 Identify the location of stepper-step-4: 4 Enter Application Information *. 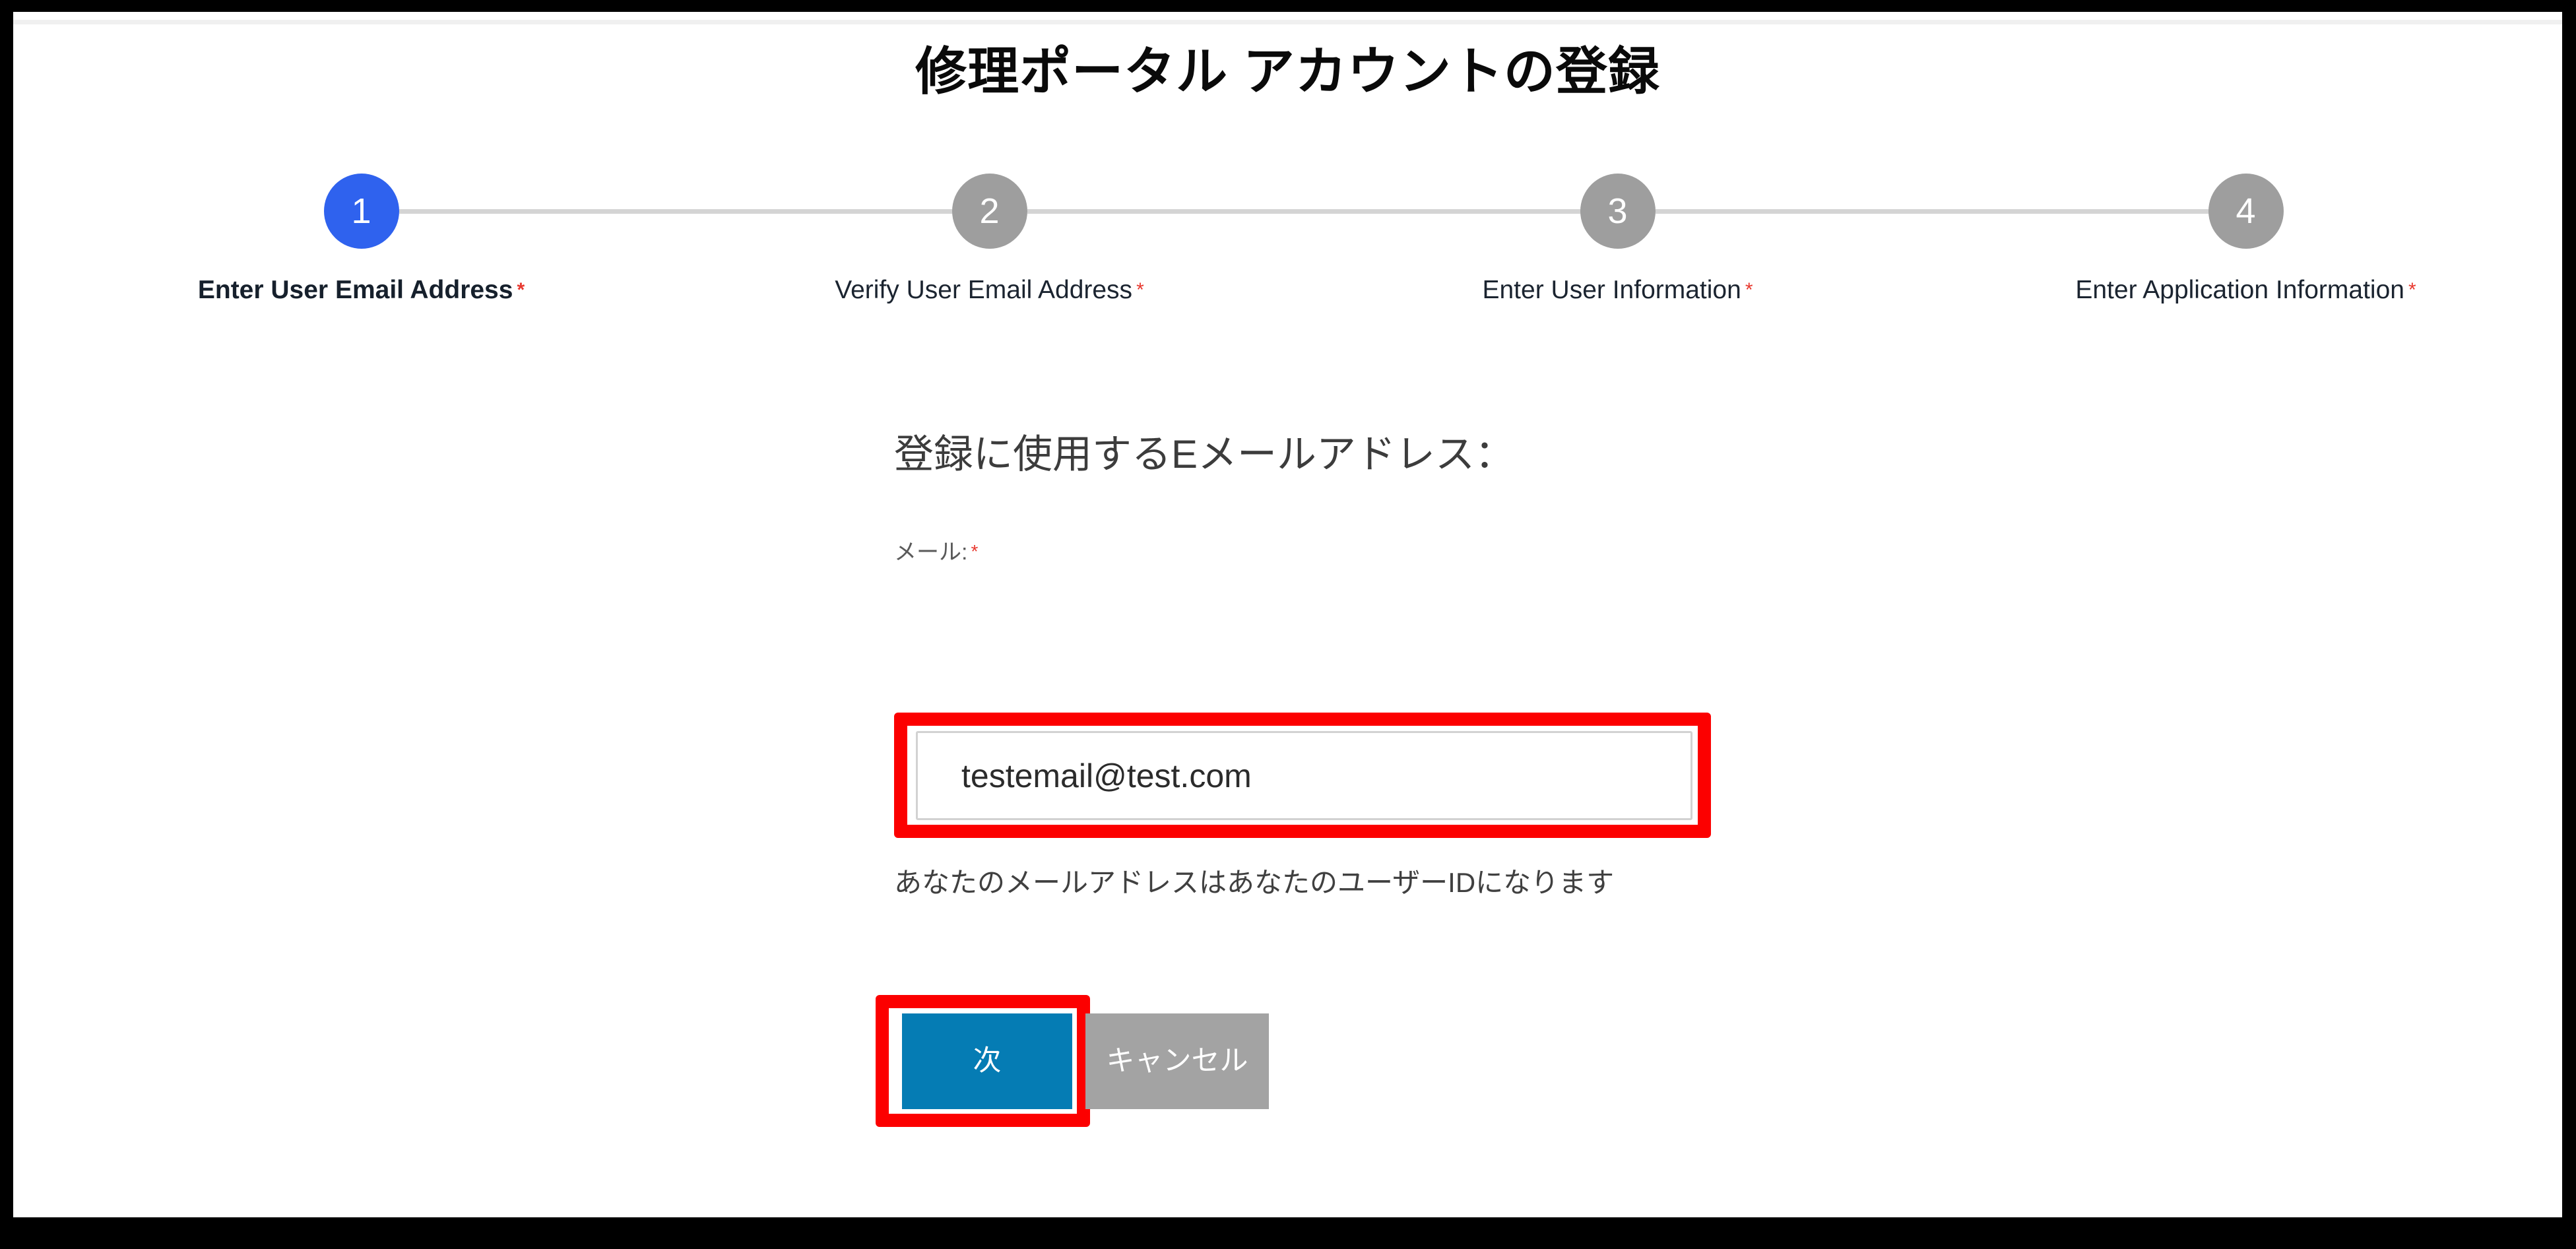
(2245, 246).